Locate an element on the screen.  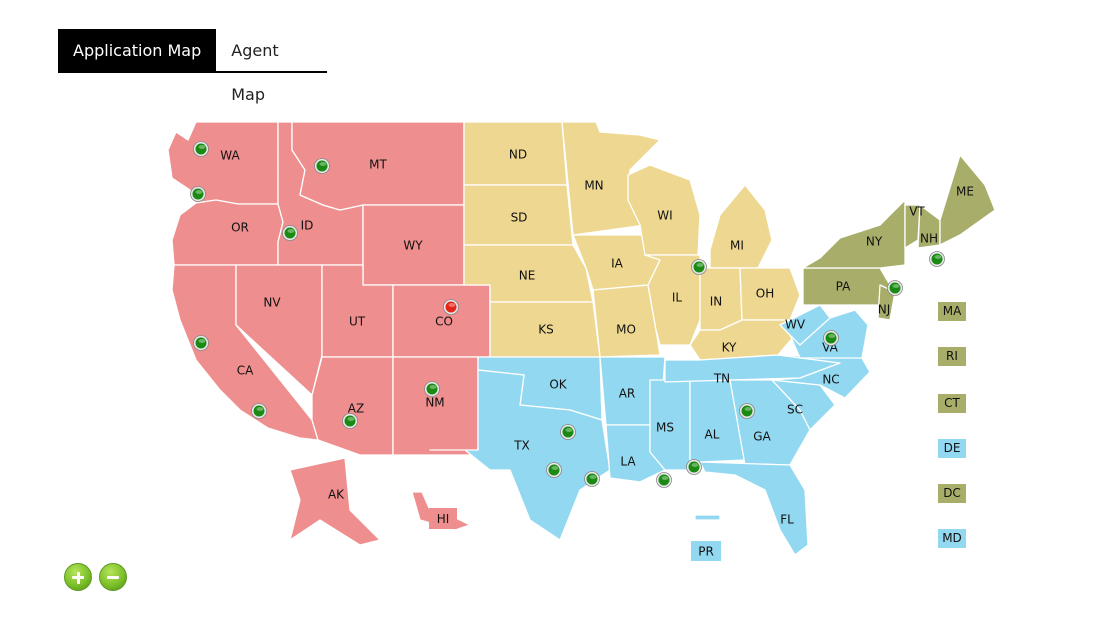
status-marker-ny-ok is located at coordinates (895, 288).